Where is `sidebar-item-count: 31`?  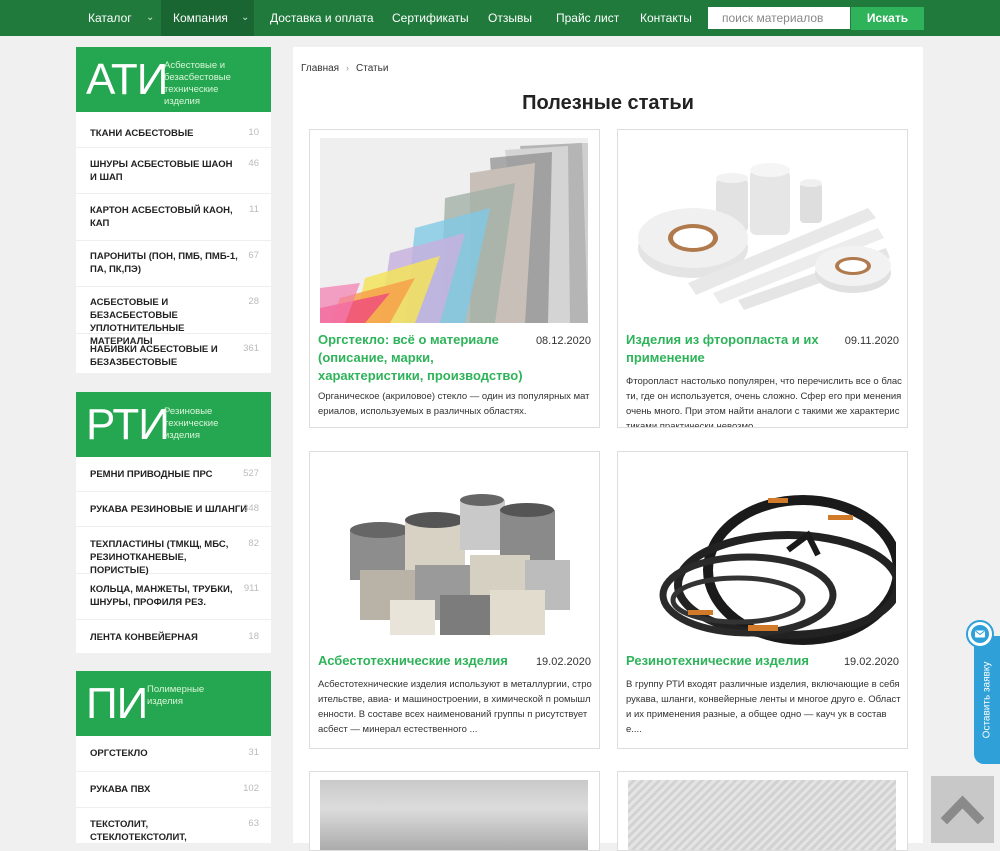 sidebar-item-count: 31 is located at coordinates (253, 752).